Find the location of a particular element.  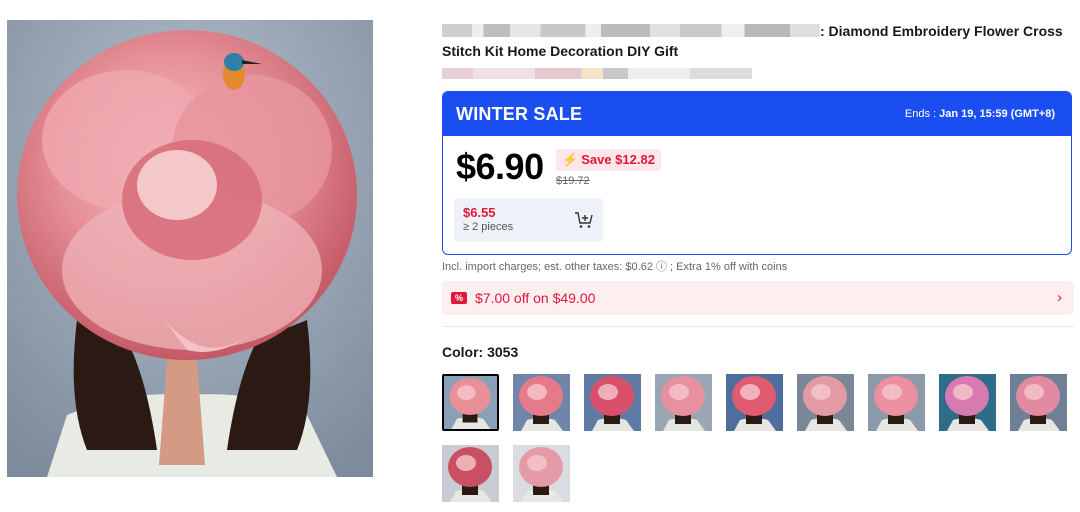

save-badge: ⚡ Save $12.82 is located at coordinates (608, 160).